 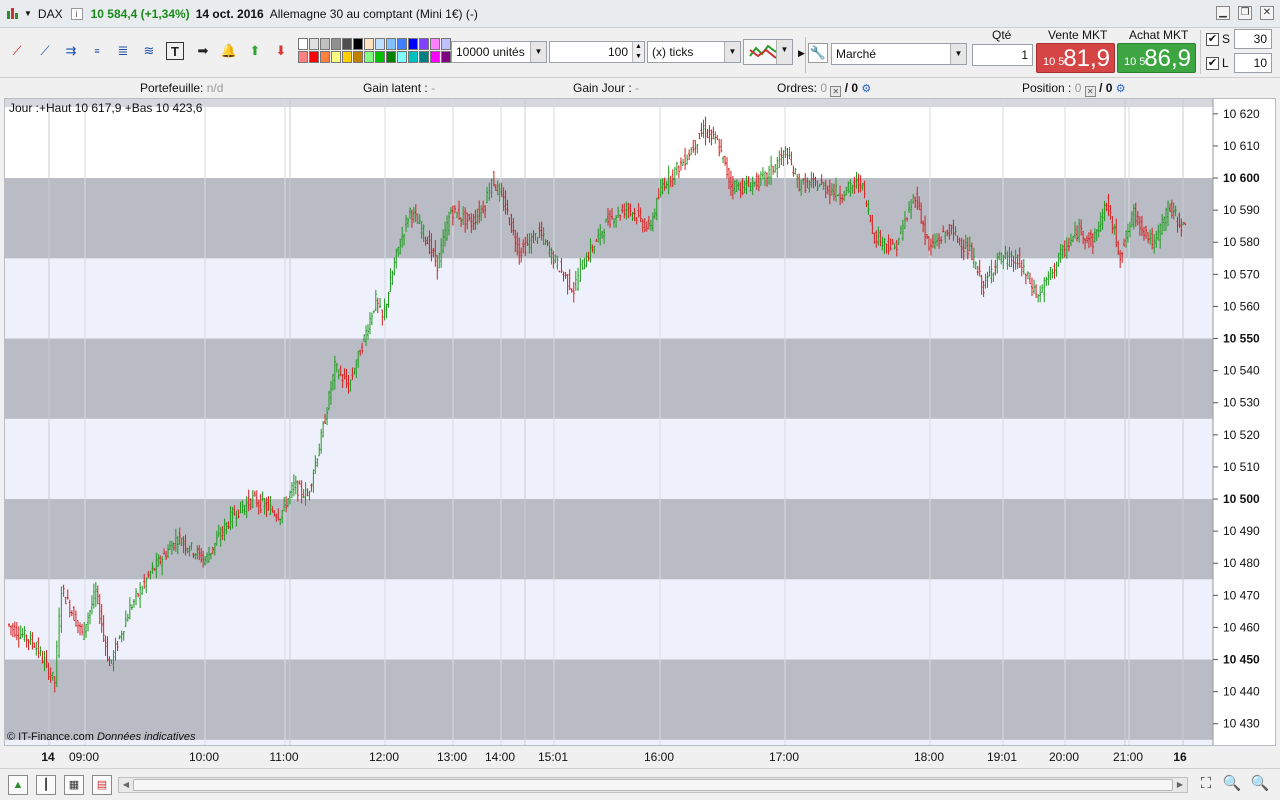 What do you see at coordinates (818, 53) in the screenshot?
I see `wrench-icon: 🔧` at bounding box center [818, 53].